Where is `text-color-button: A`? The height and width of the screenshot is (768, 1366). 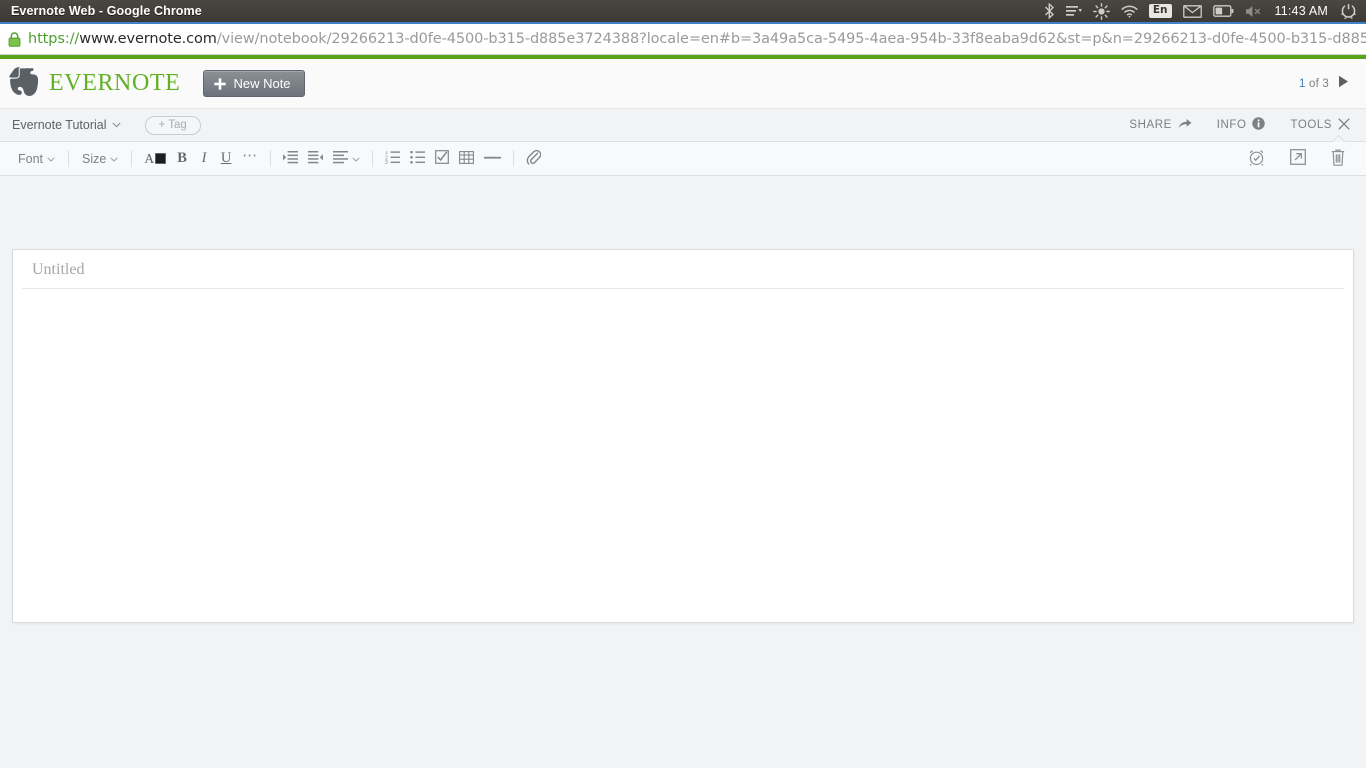 text-color-button: A is located at coordinates (155, 159).